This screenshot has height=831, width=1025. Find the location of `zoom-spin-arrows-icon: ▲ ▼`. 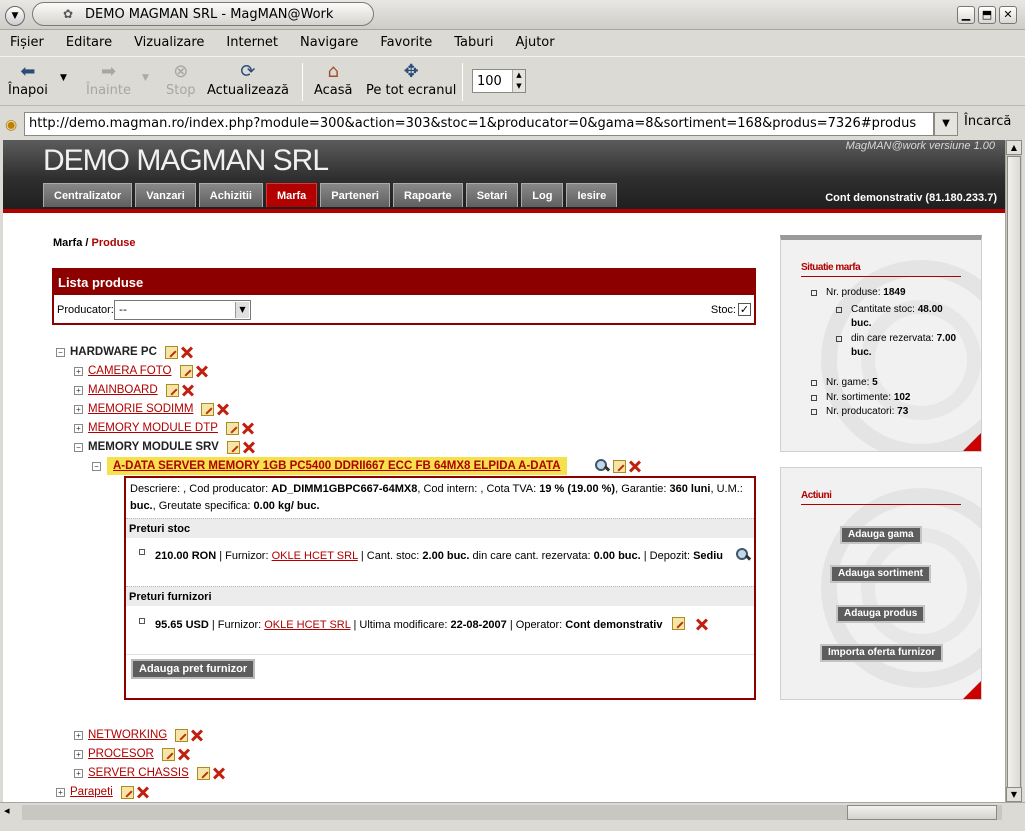

zoom-spin-arrows-icon: ▲ ▼ is located at coordinates (518, 81).